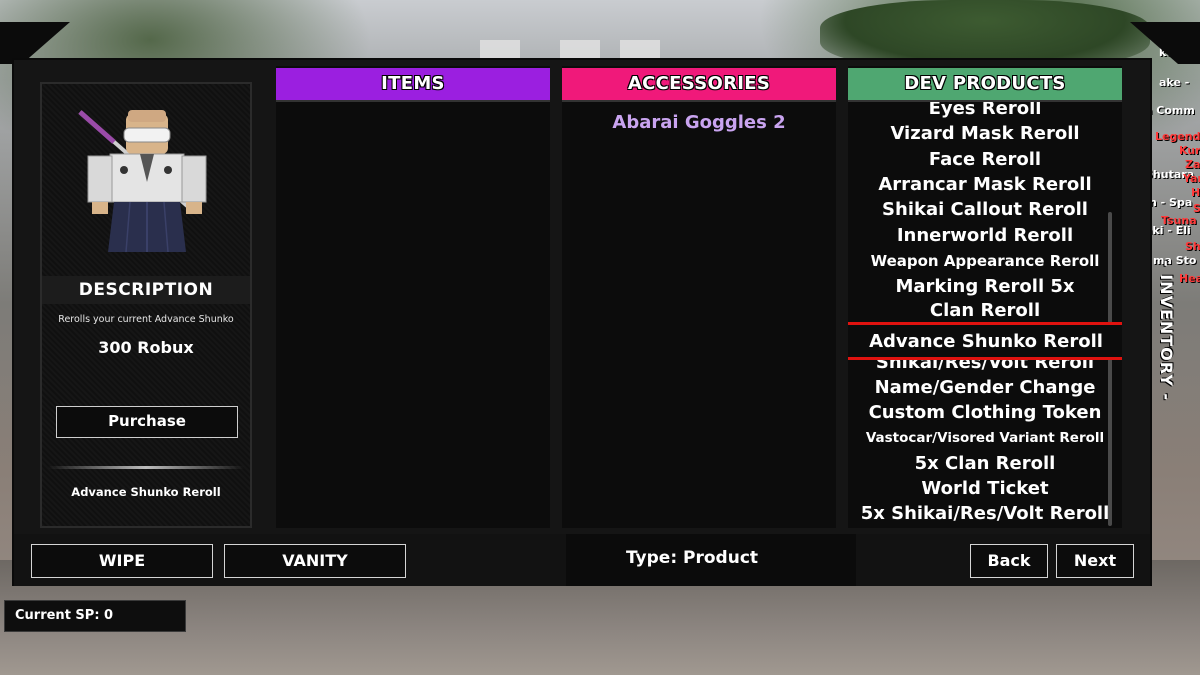 The image size is (1200, 675). Describe the element at coordinates (699, 122) in the screenshot. I see `accessory-item: Abarai Goggles 2` at that location.